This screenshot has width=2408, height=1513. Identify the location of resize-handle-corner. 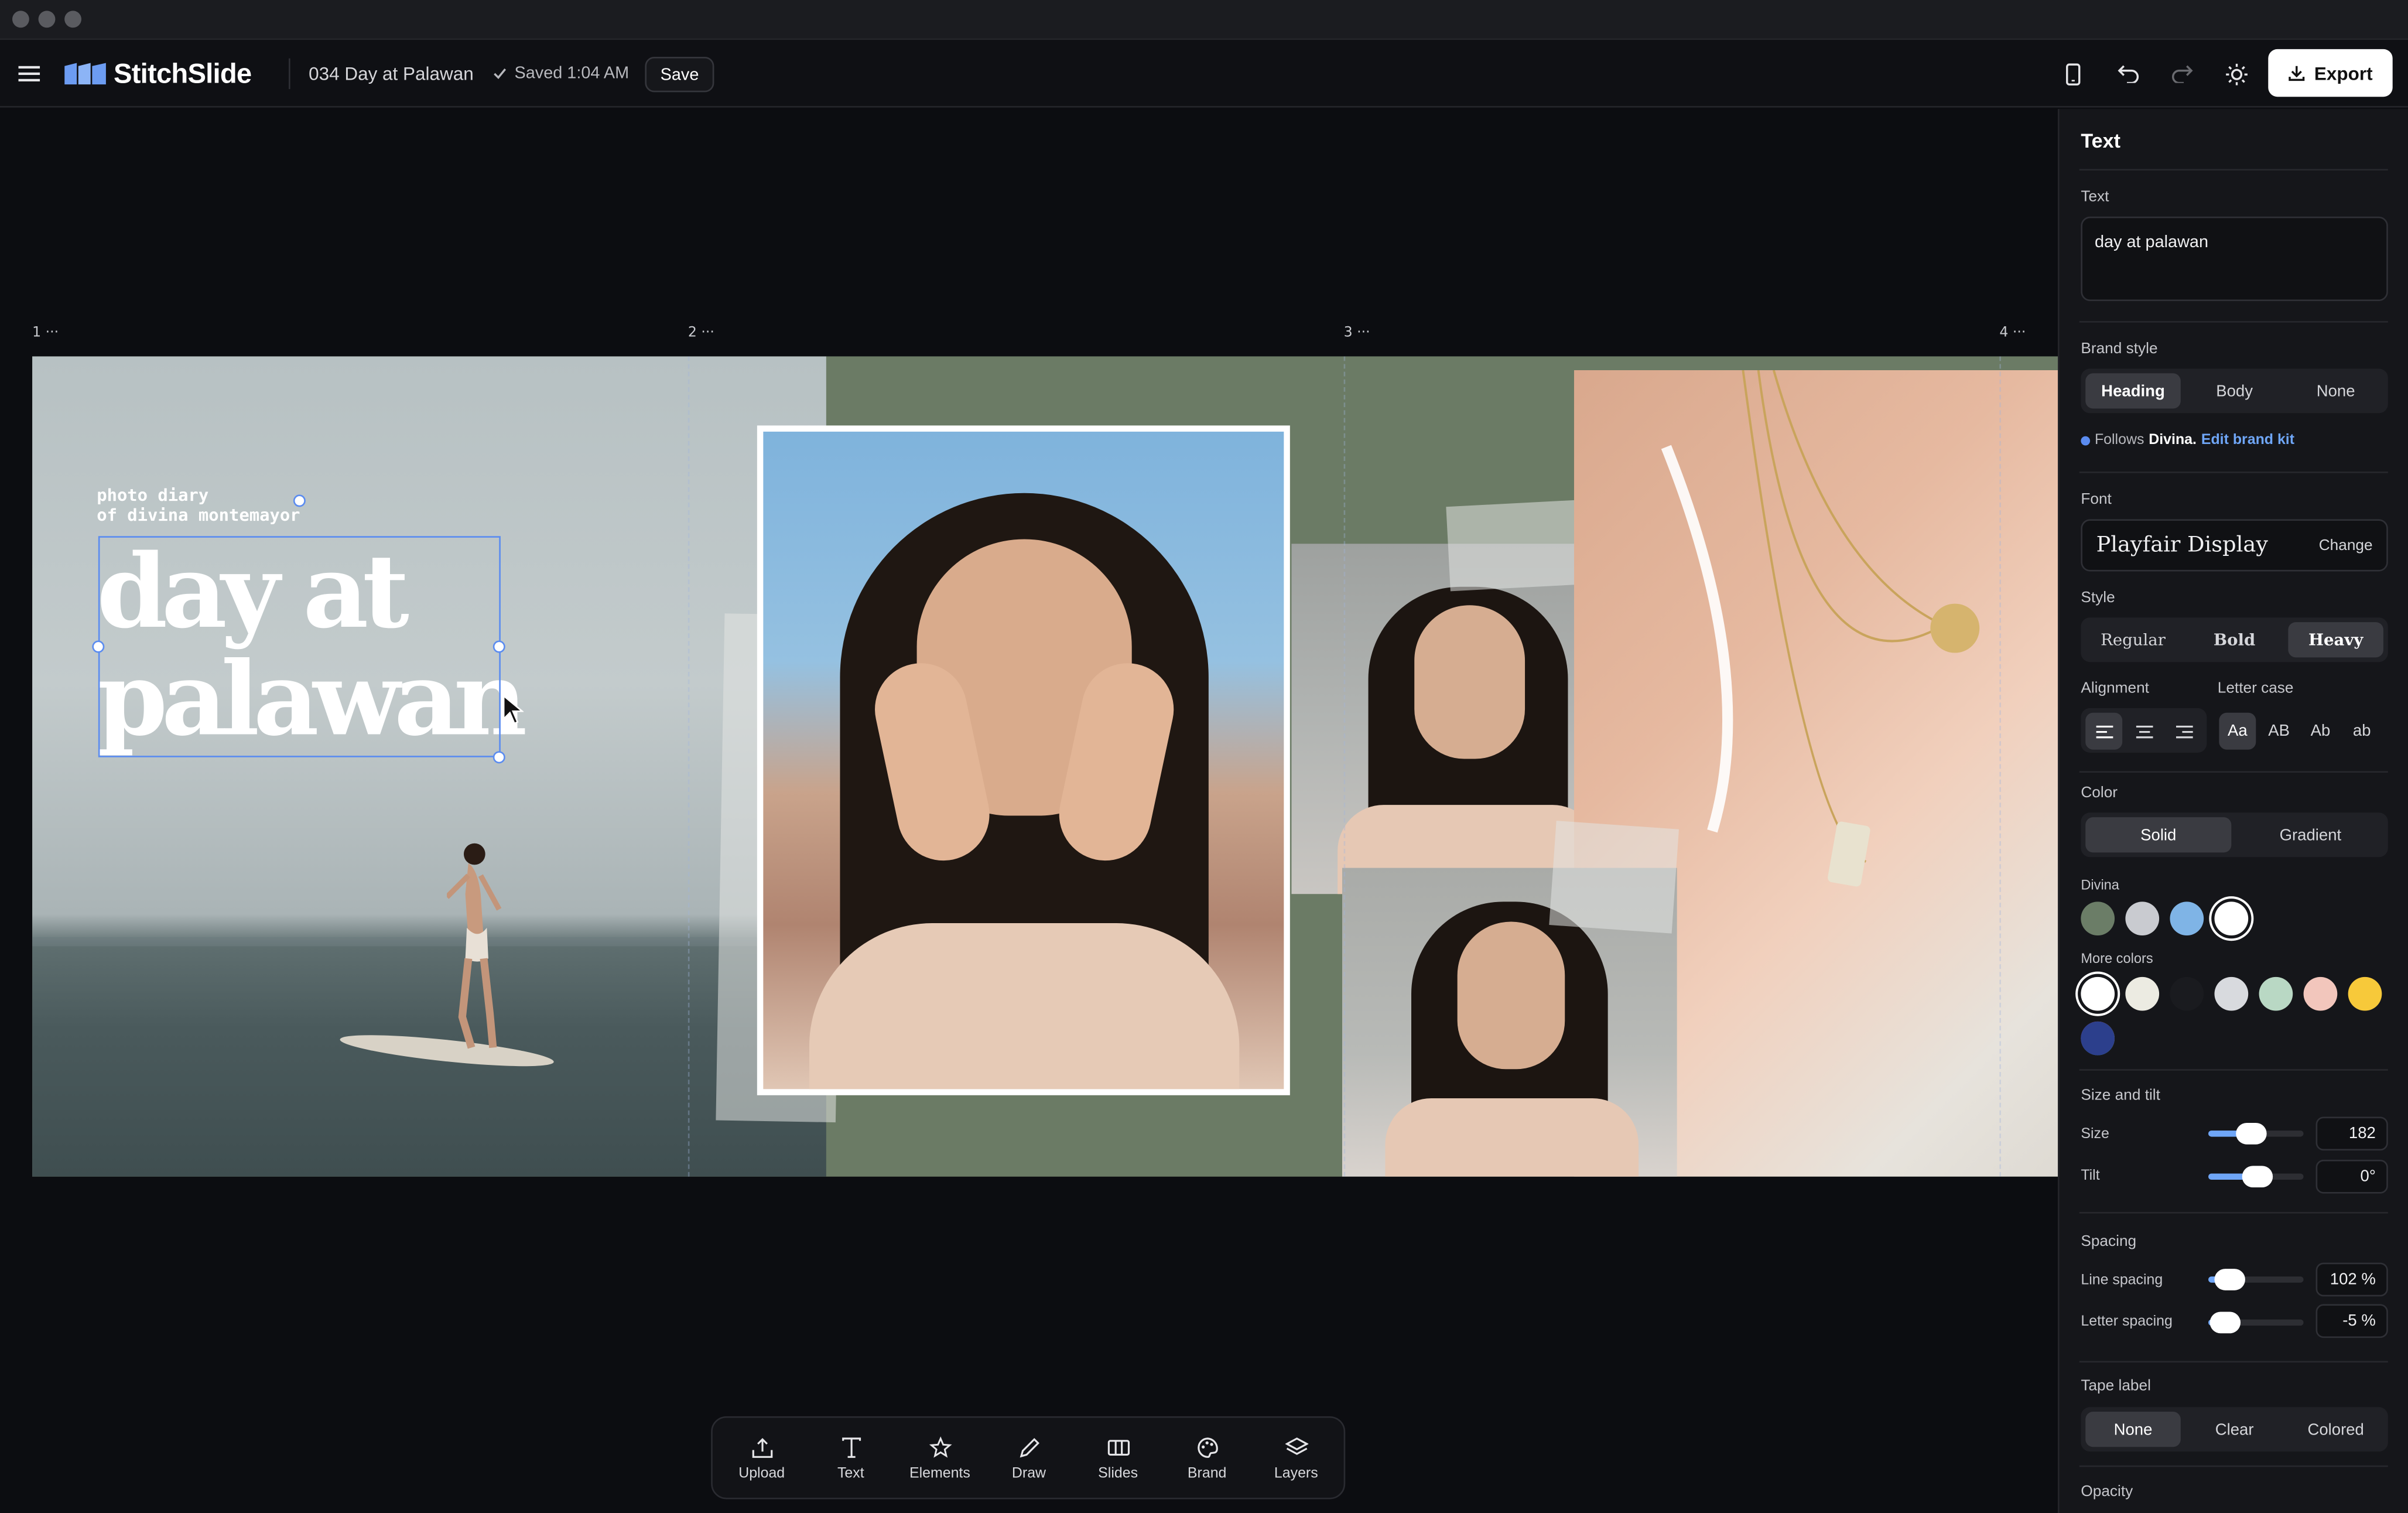
(499, 758).